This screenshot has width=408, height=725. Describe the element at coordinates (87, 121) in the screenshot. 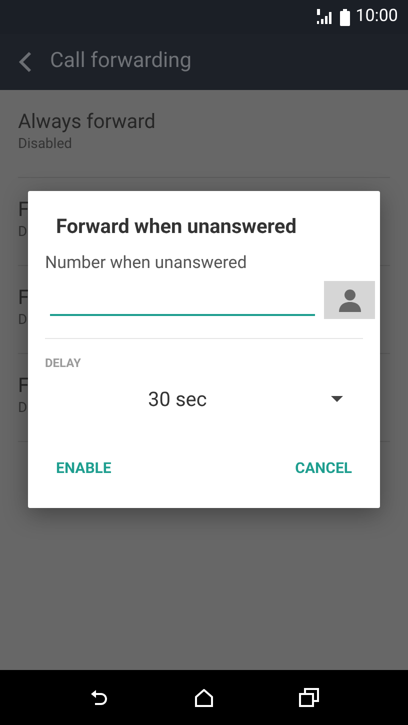

I see `setting-title: Always forward` at that location.